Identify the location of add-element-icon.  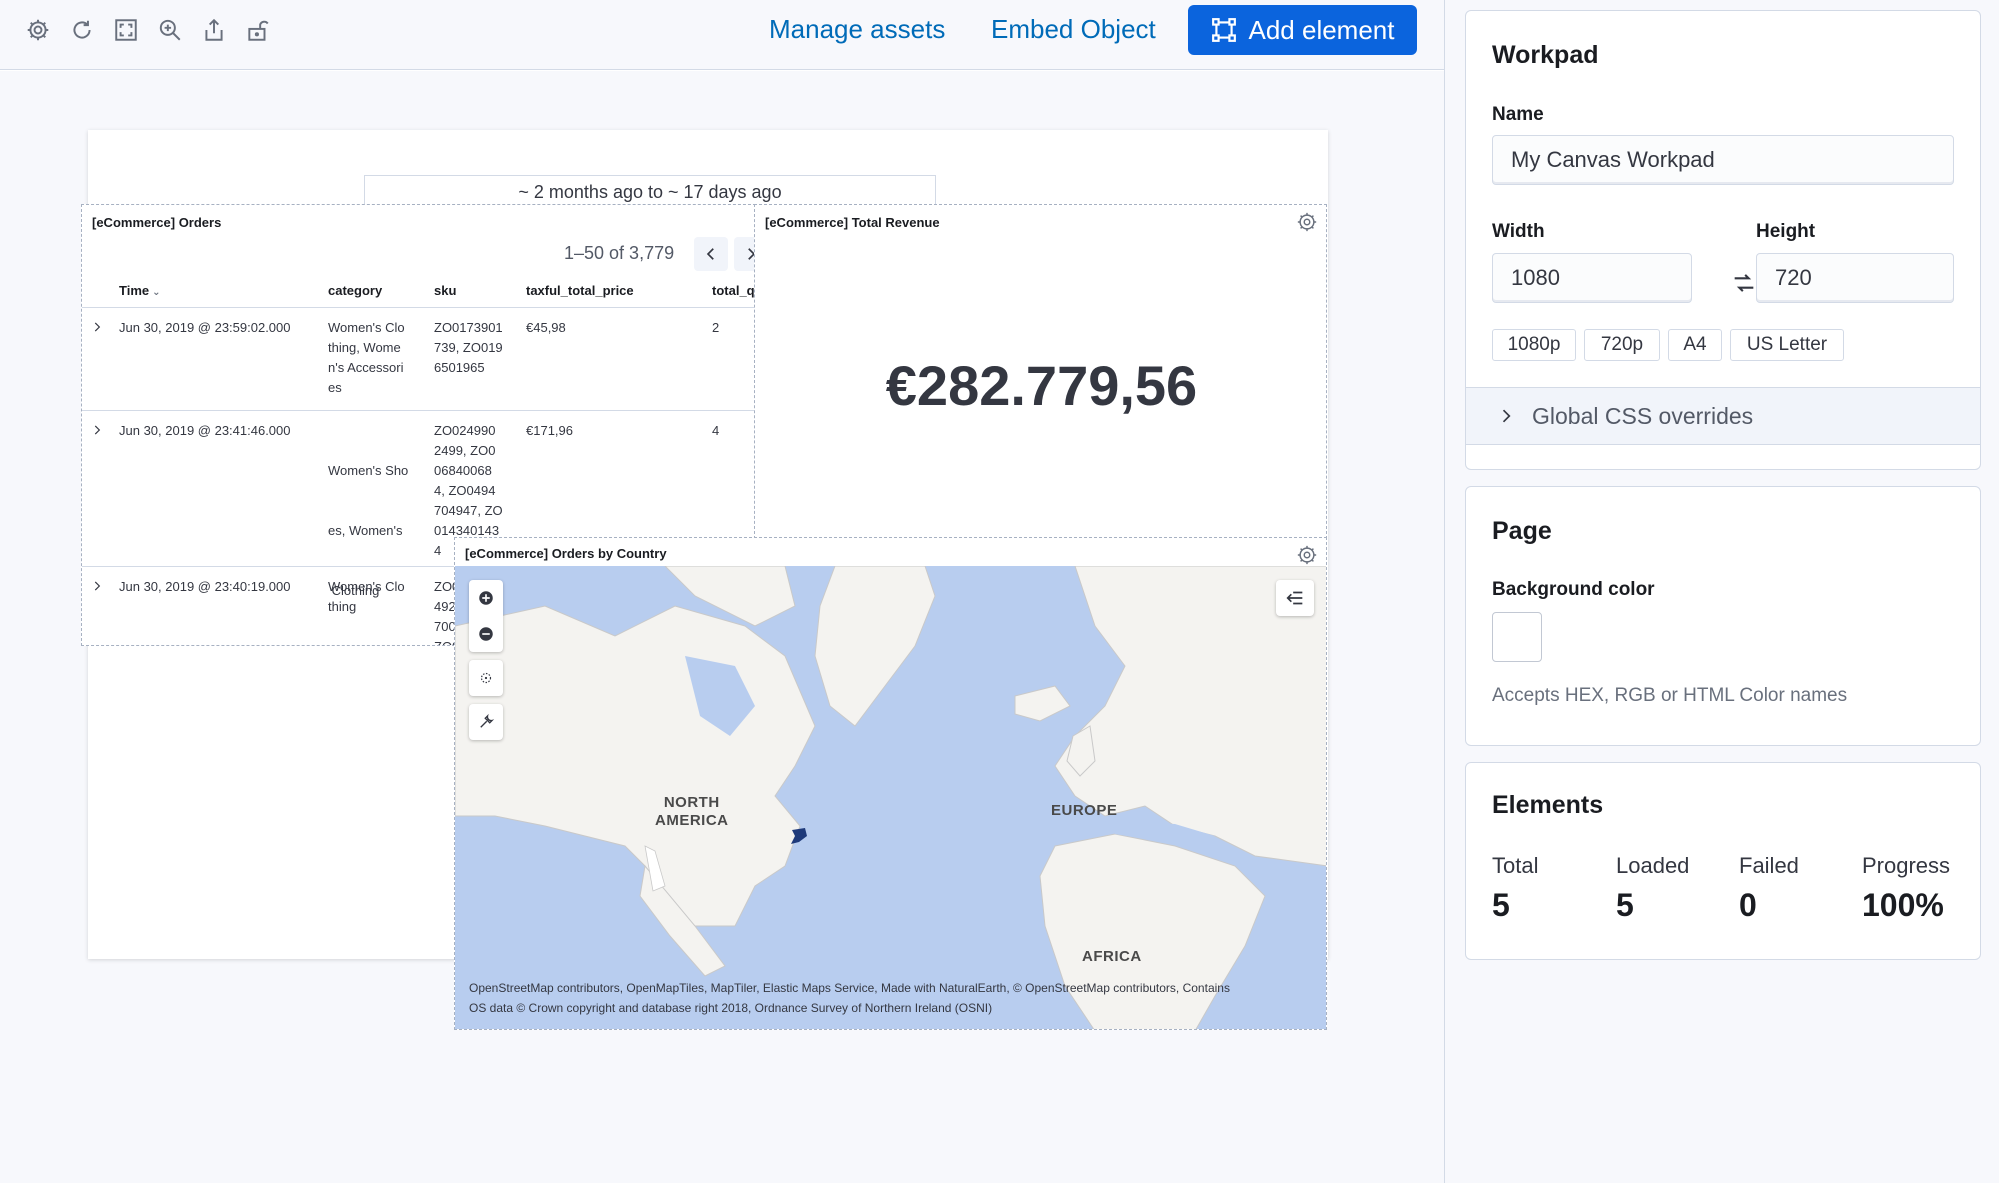
(1223, 30).